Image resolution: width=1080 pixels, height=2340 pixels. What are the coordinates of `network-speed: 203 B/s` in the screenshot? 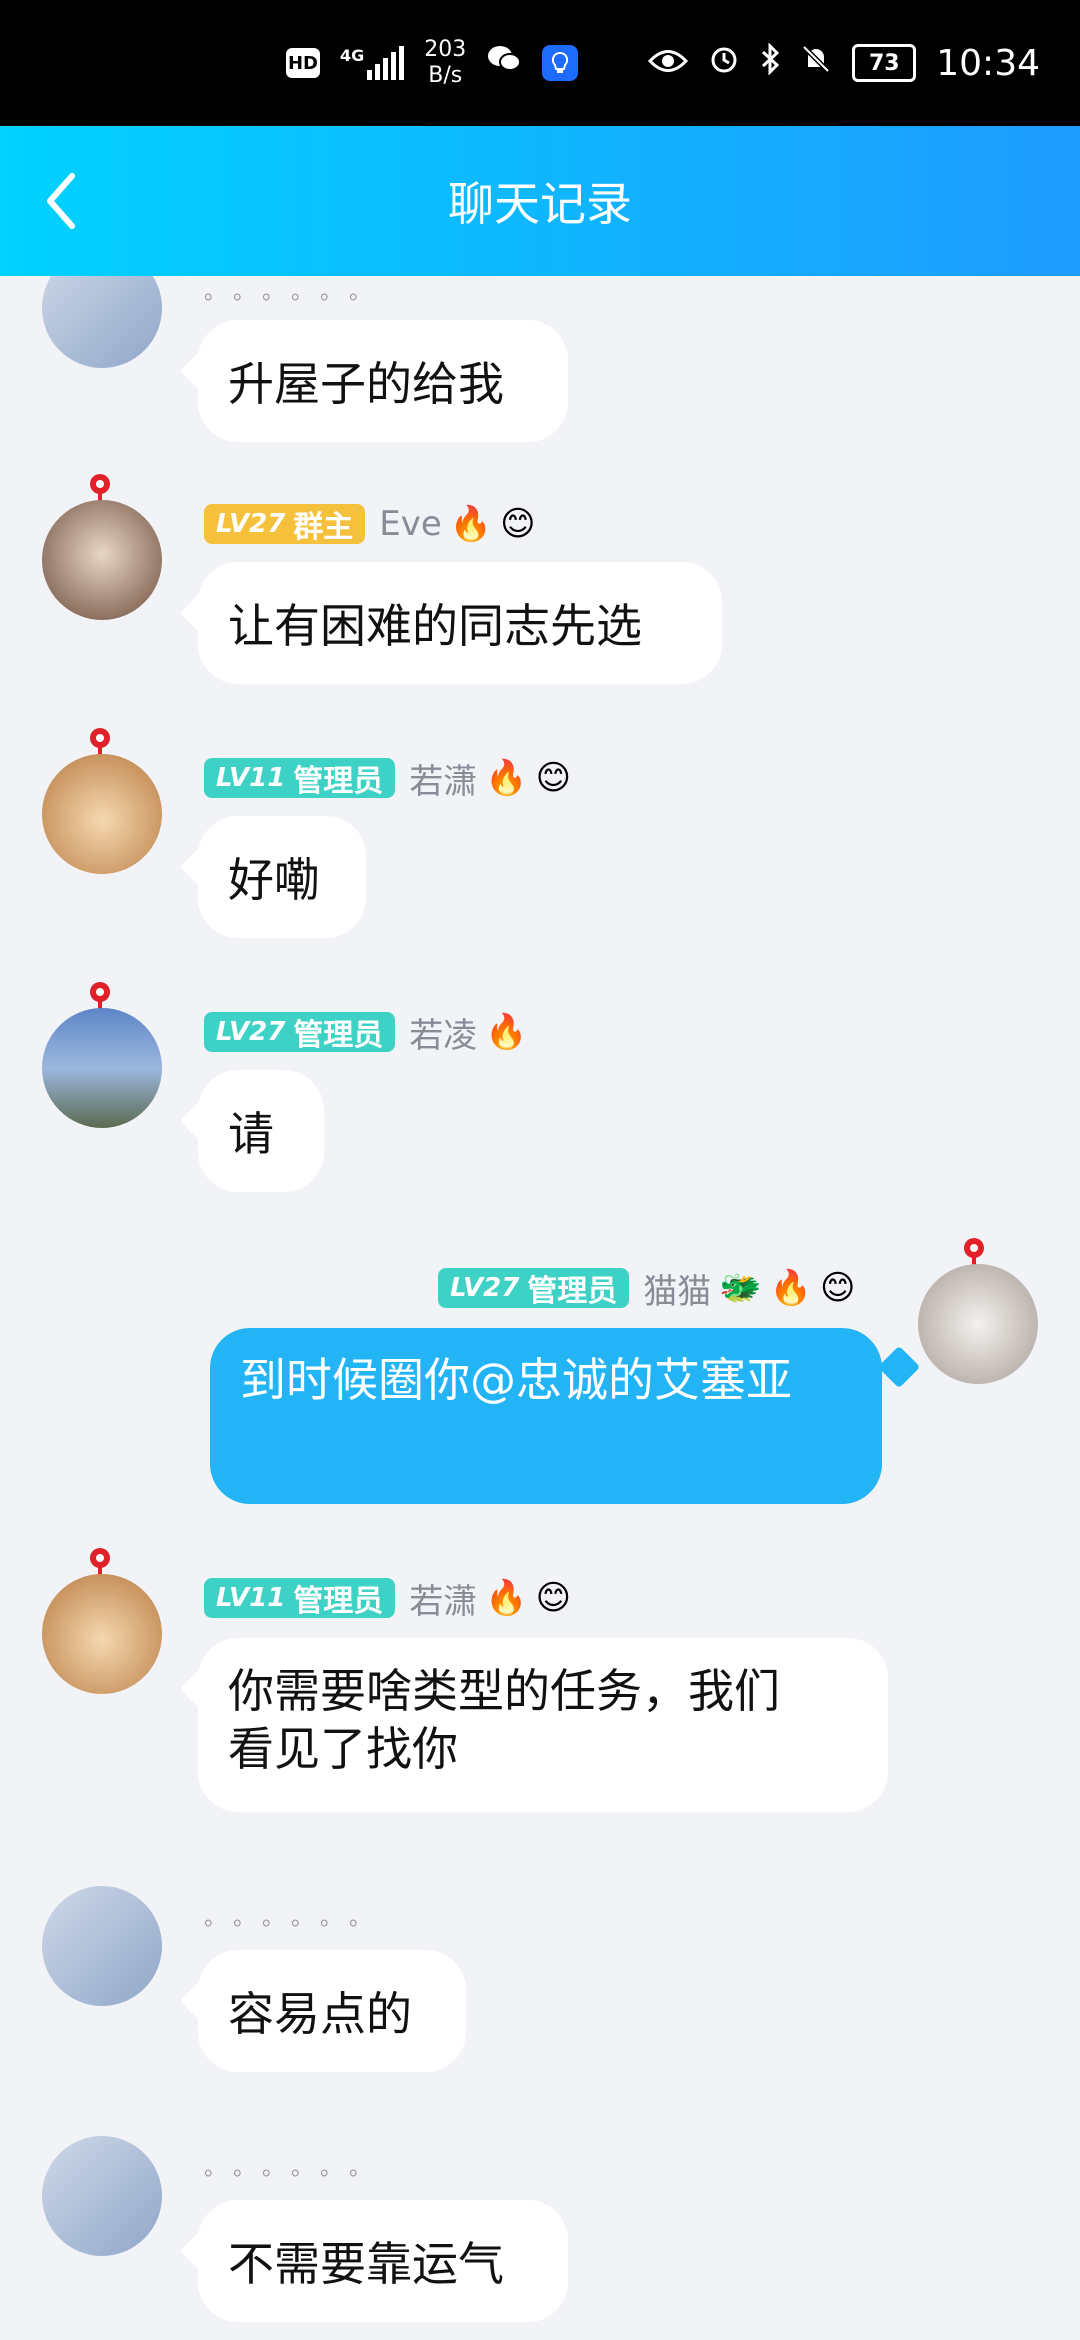 It's located at (445, 62).